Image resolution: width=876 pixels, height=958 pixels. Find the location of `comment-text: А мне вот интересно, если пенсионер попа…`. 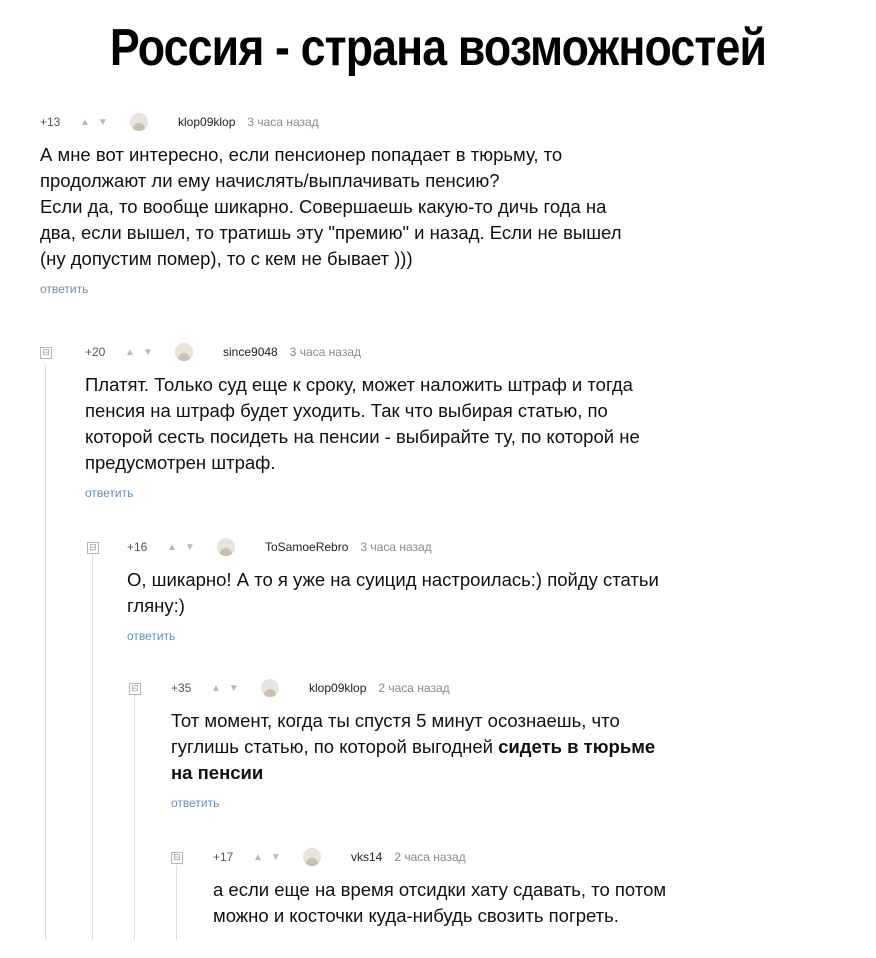

comment-text: А мне вот интересно, если пенсионер попа… is located at coordinates (440, 207).